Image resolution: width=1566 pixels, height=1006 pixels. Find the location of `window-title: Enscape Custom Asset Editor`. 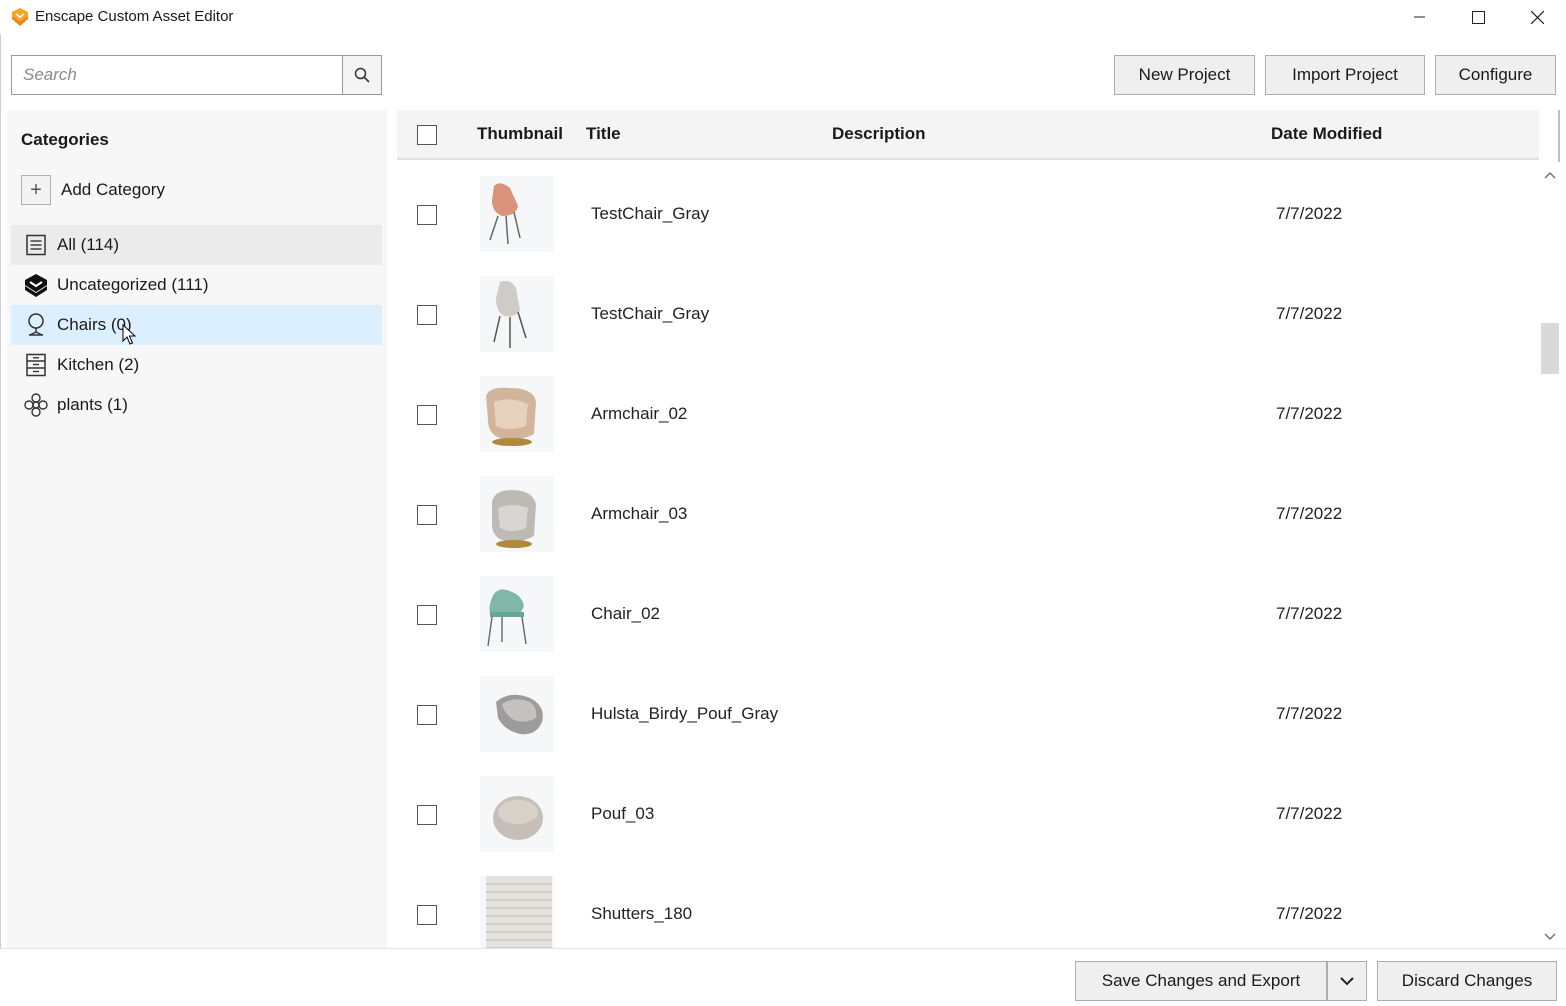

window-title: Enscape Custom Asset Editor is located at coordinates (134, 16).